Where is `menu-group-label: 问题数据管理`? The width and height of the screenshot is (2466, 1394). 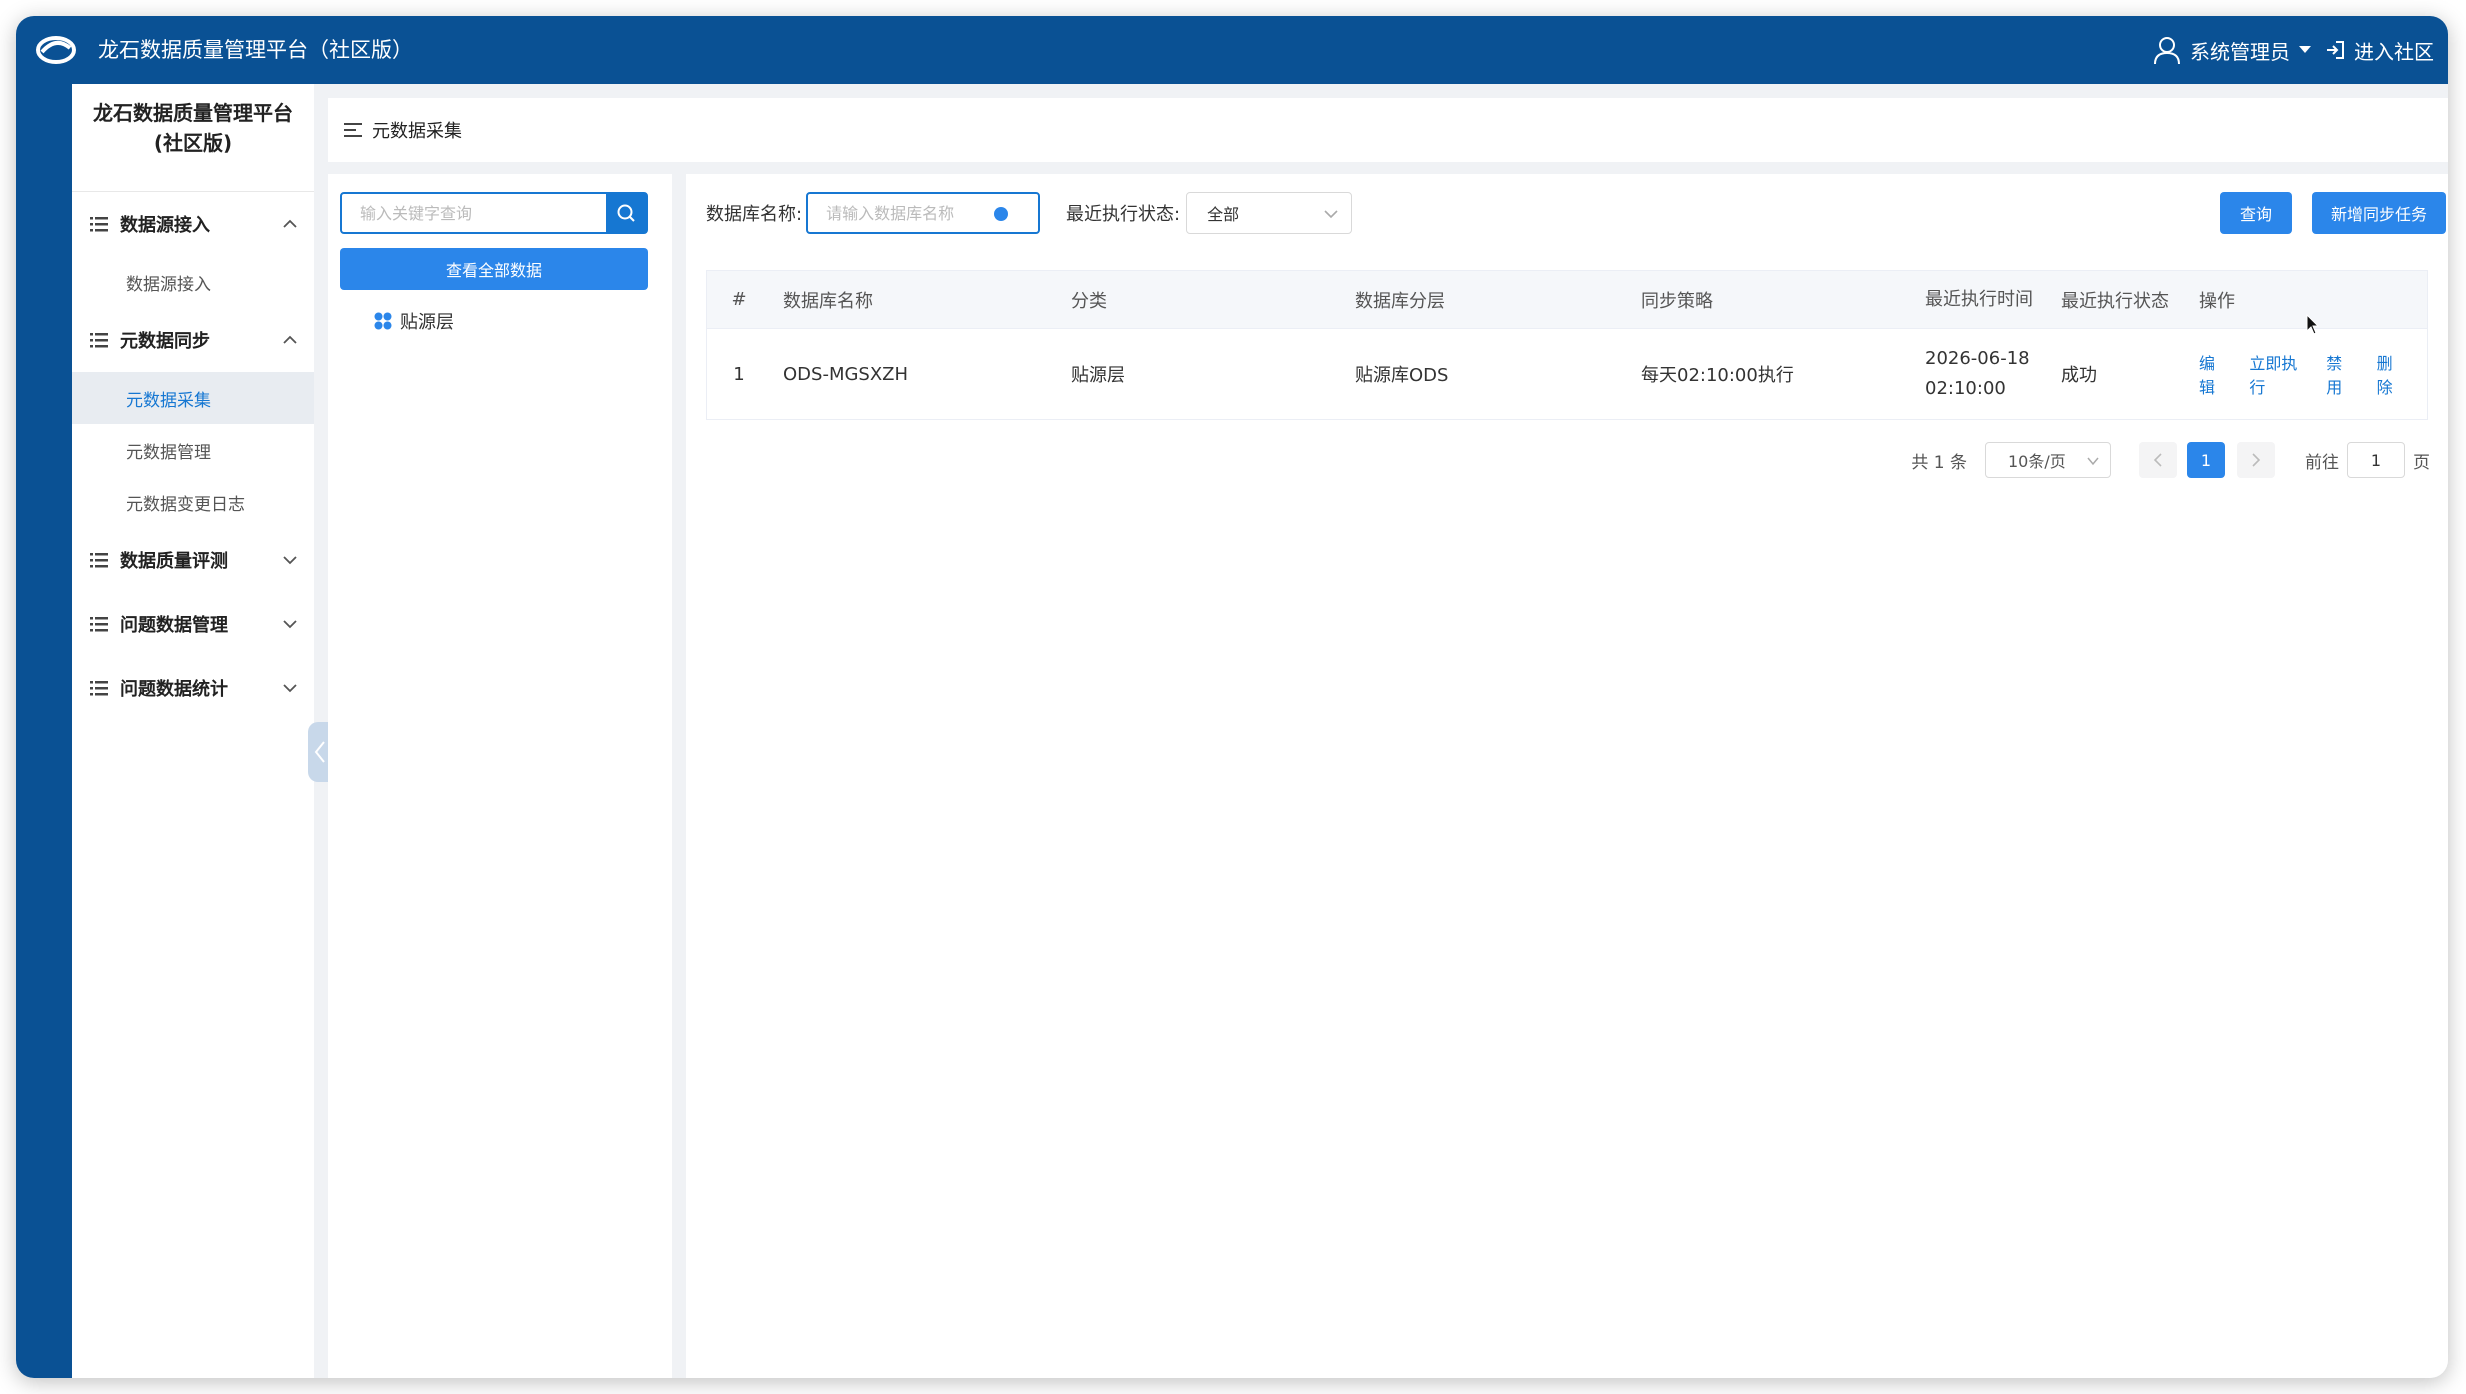 menu-group-label: 问题数据管理 is located at coordinates (174, 625).